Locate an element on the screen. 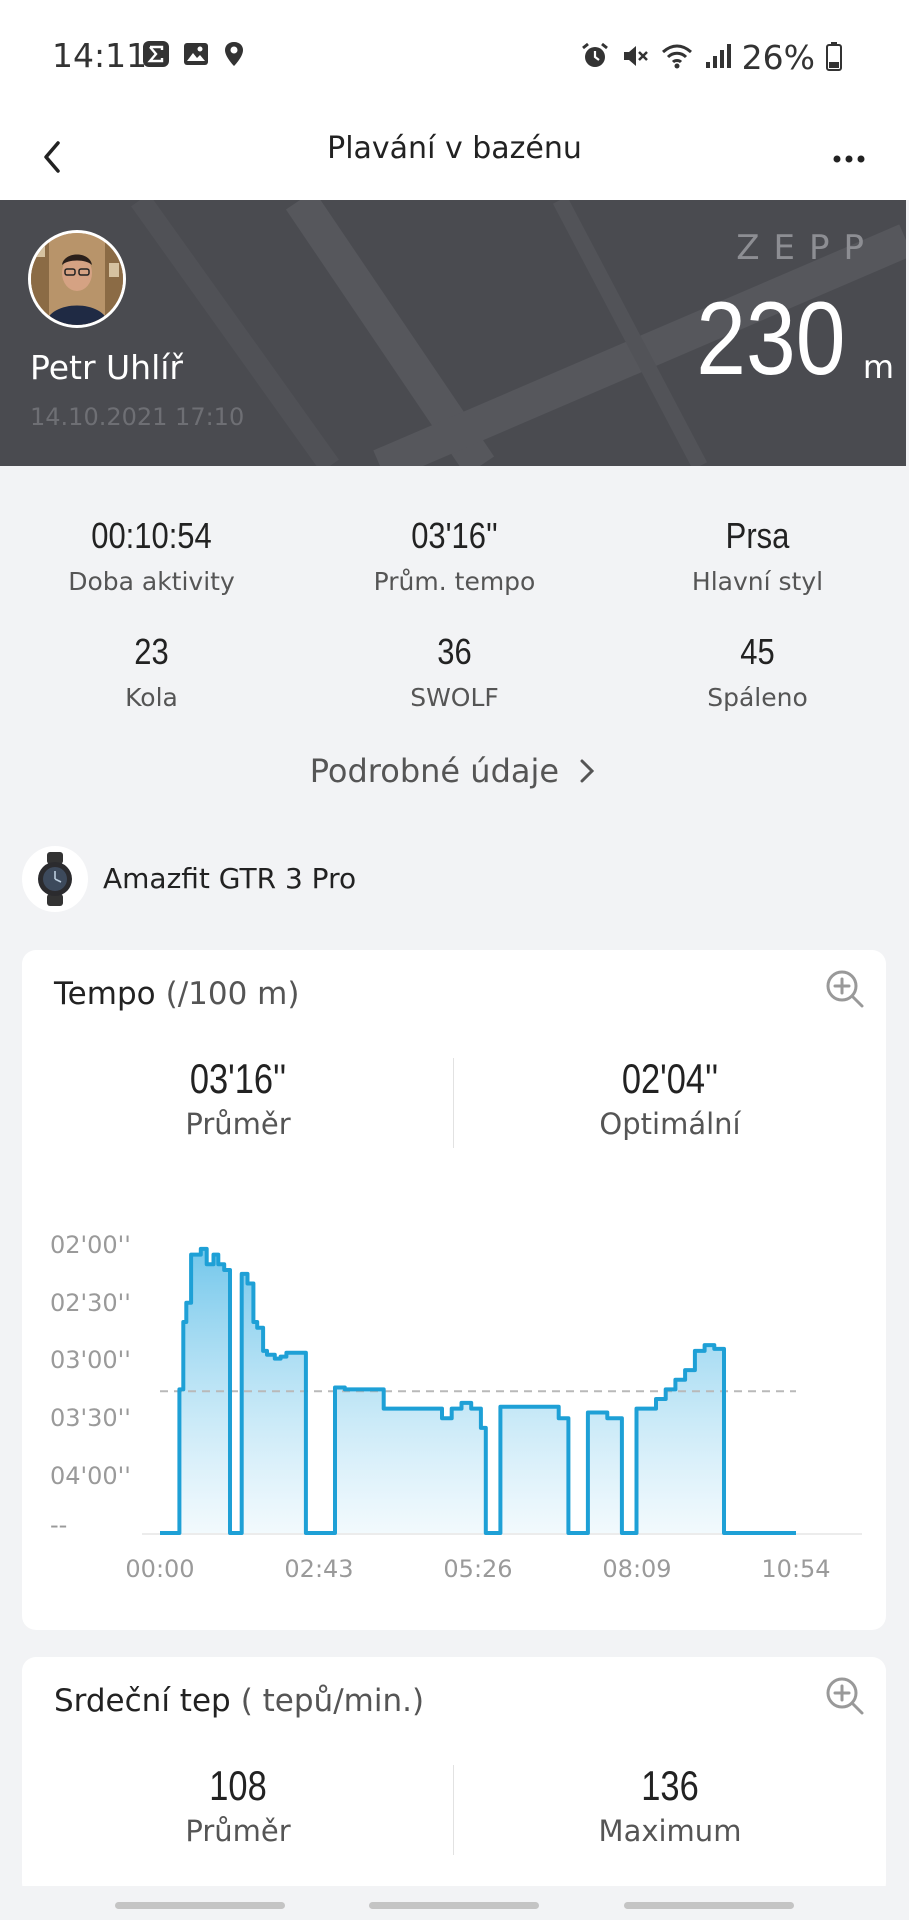  battery-percent: 26% is located at coordinates (778, 57).